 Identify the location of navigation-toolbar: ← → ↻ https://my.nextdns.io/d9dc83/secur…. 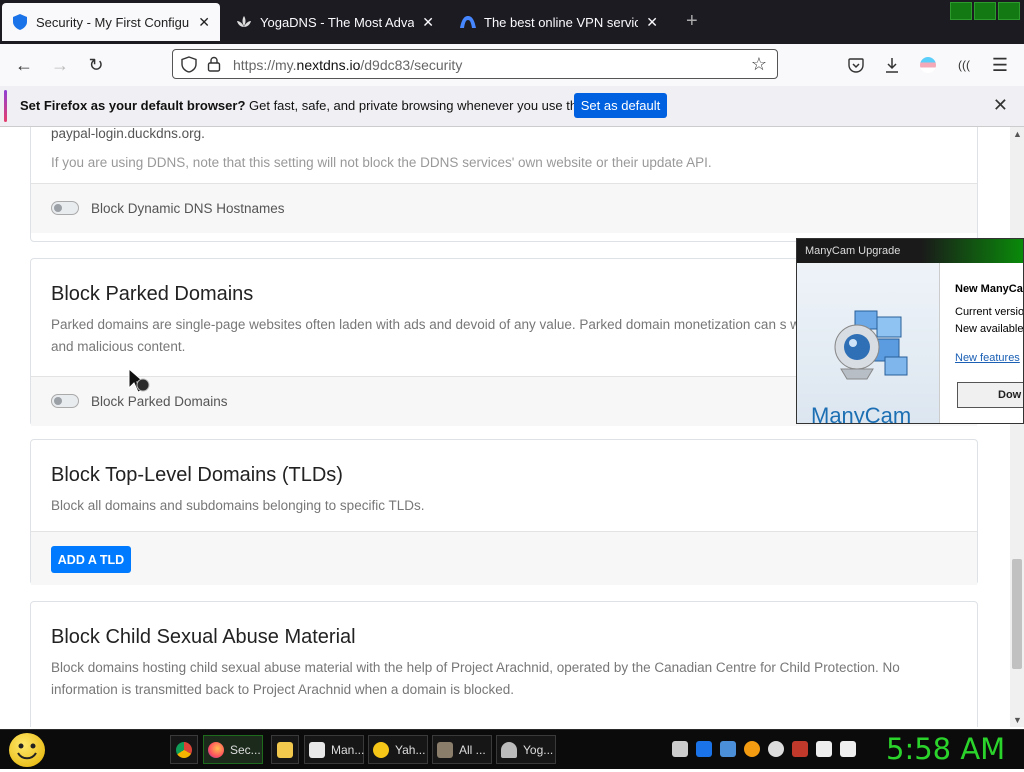
(512, 65).